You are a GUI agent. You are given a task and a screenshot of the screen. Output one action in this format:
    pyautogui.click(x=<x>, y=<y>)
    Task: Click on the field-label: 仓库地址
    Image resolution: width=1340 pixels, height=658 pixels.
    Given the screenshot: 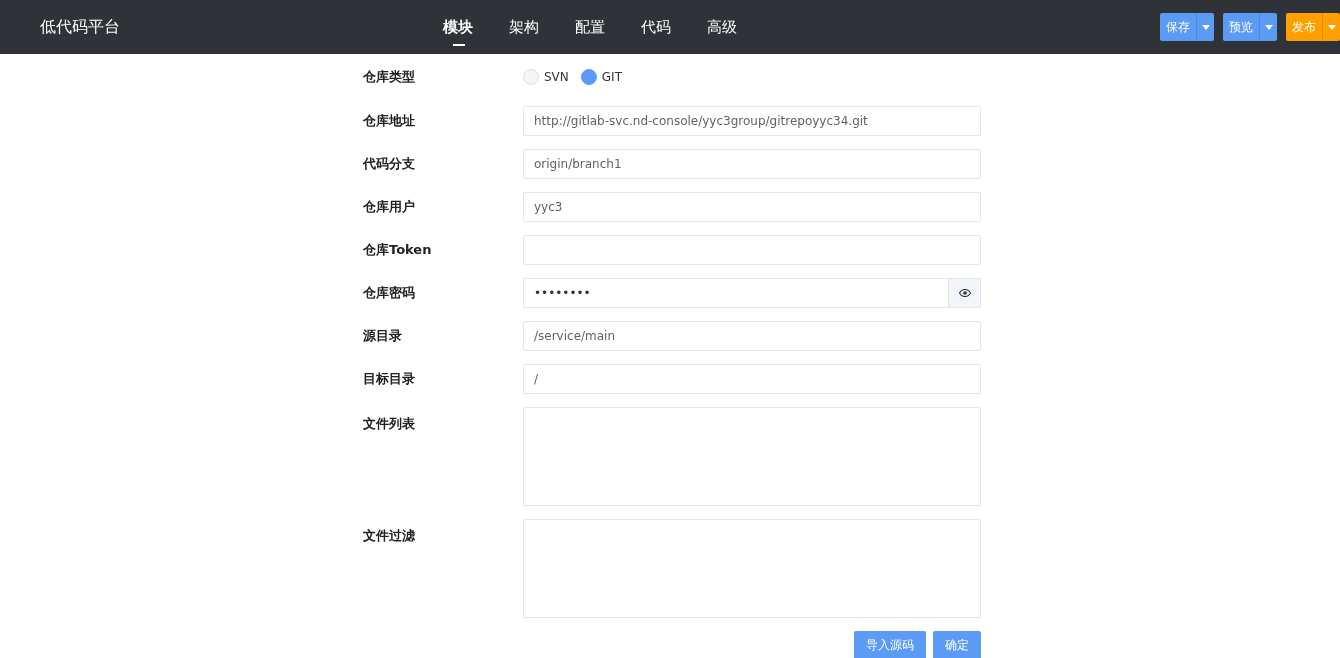 What is the action you would take?
    pyautogui.click(x=389, y=121)
    